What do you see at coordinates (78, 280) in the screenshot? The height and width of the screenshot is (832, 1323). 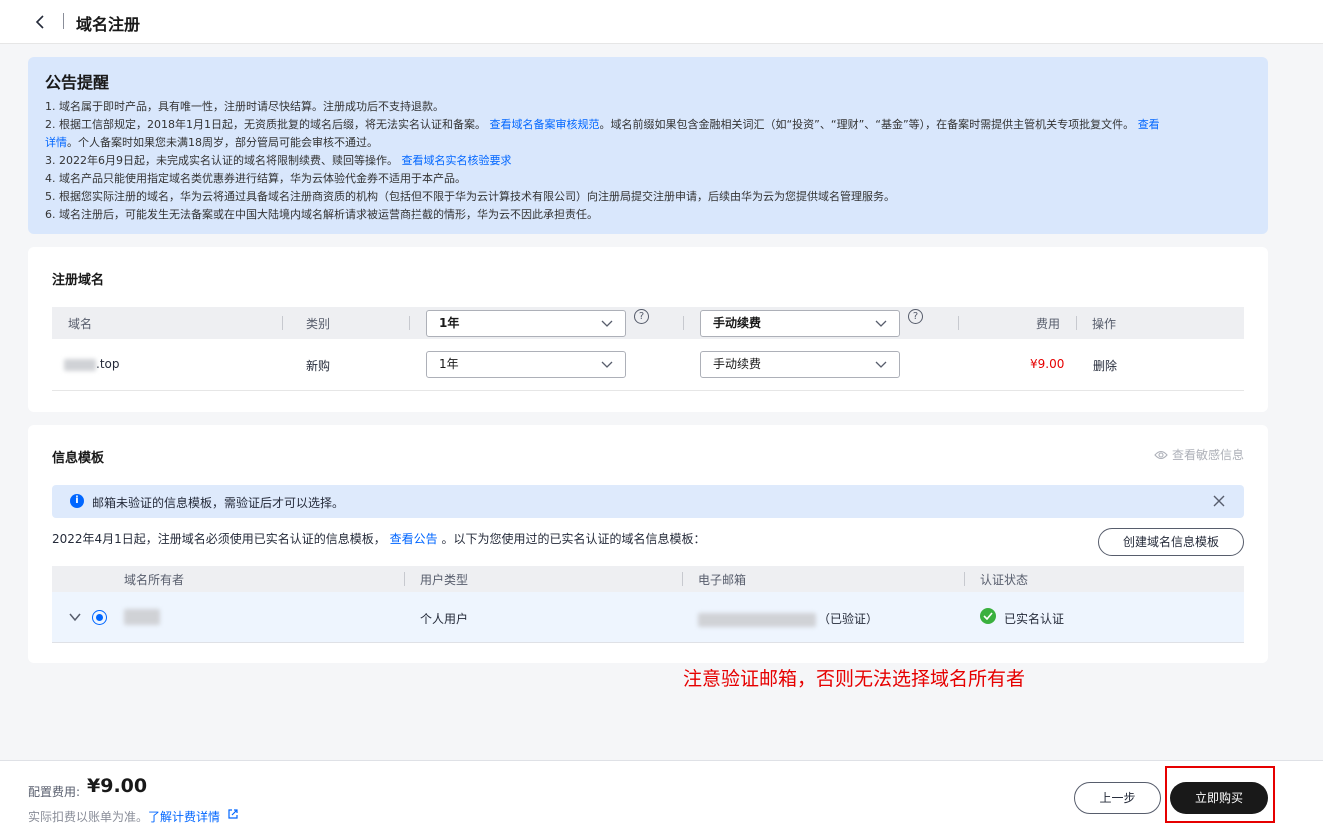 I see `register-title: 注册域名` at bounding box center [78, 280].